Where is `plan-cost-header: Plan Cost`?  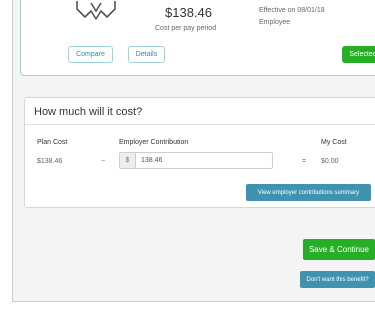 plan-cost-header: Plan Cost is located at coordinates (52, 142).